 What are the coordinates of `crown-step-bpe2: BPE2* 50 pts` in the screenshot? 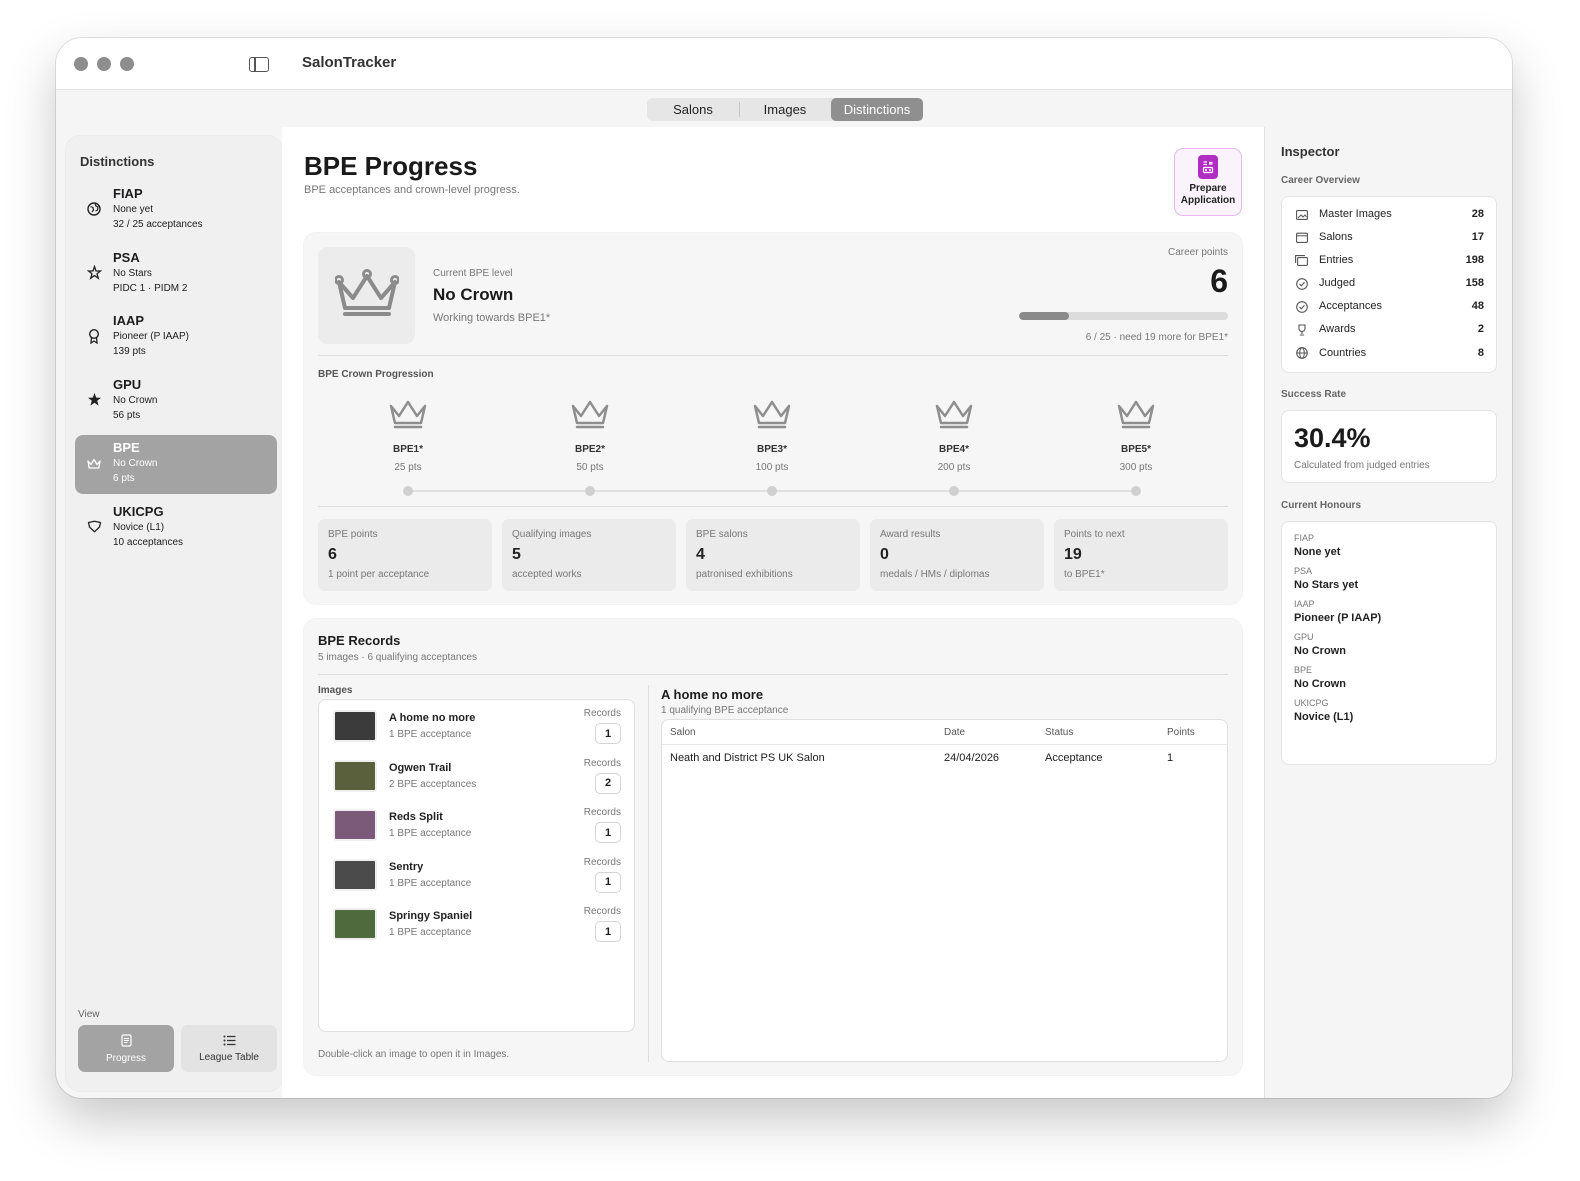 It's located at (590, 435).